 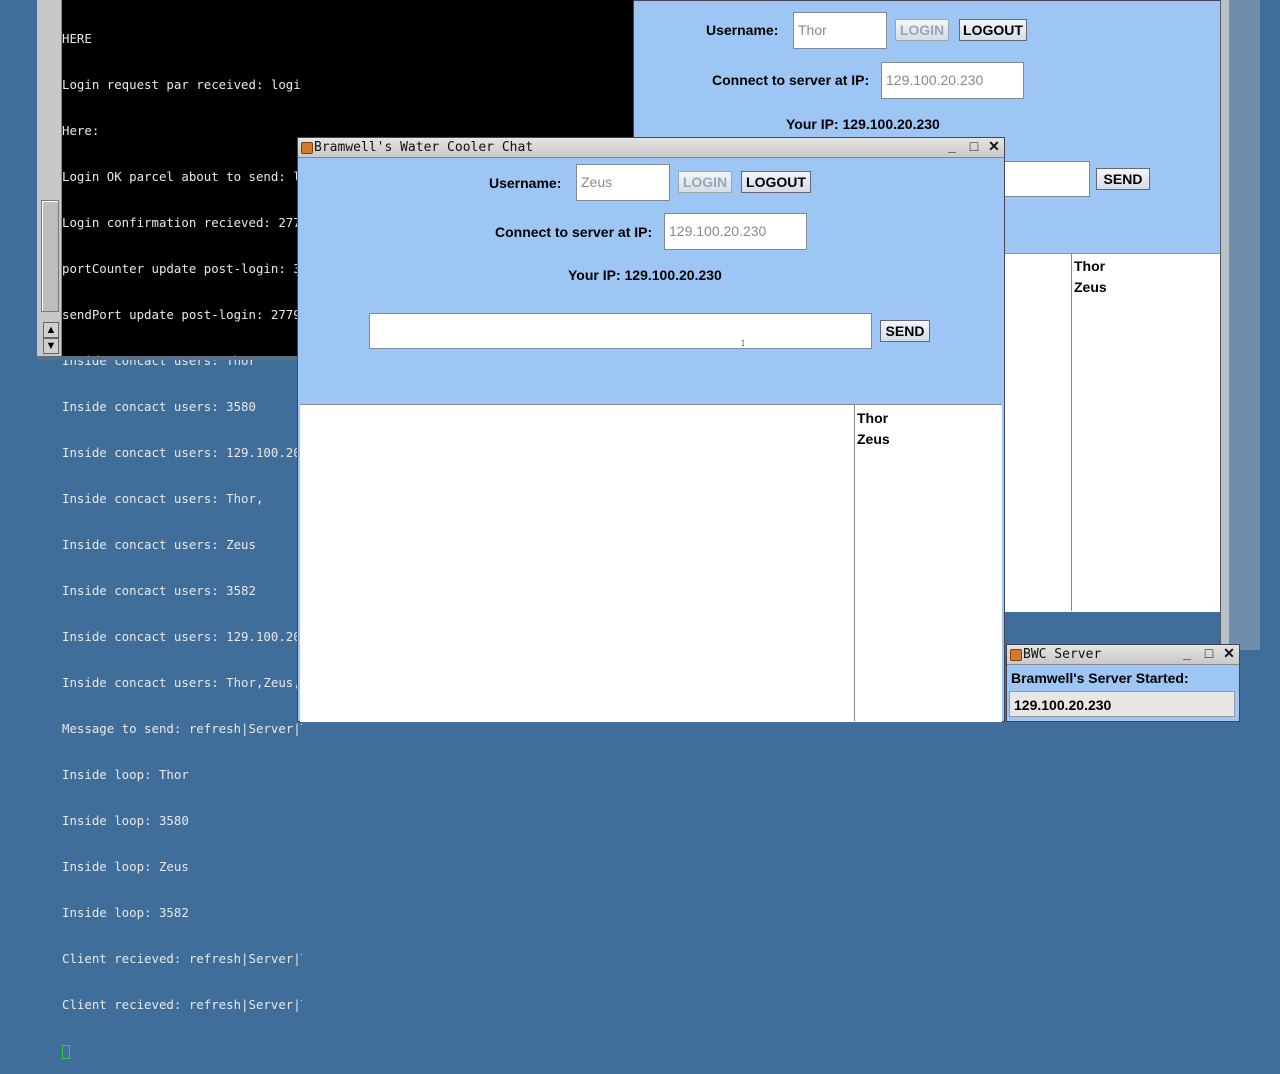 I want to click on window-titlebar: BWC Server _ □ ✕, so click(x=1123, y=655).